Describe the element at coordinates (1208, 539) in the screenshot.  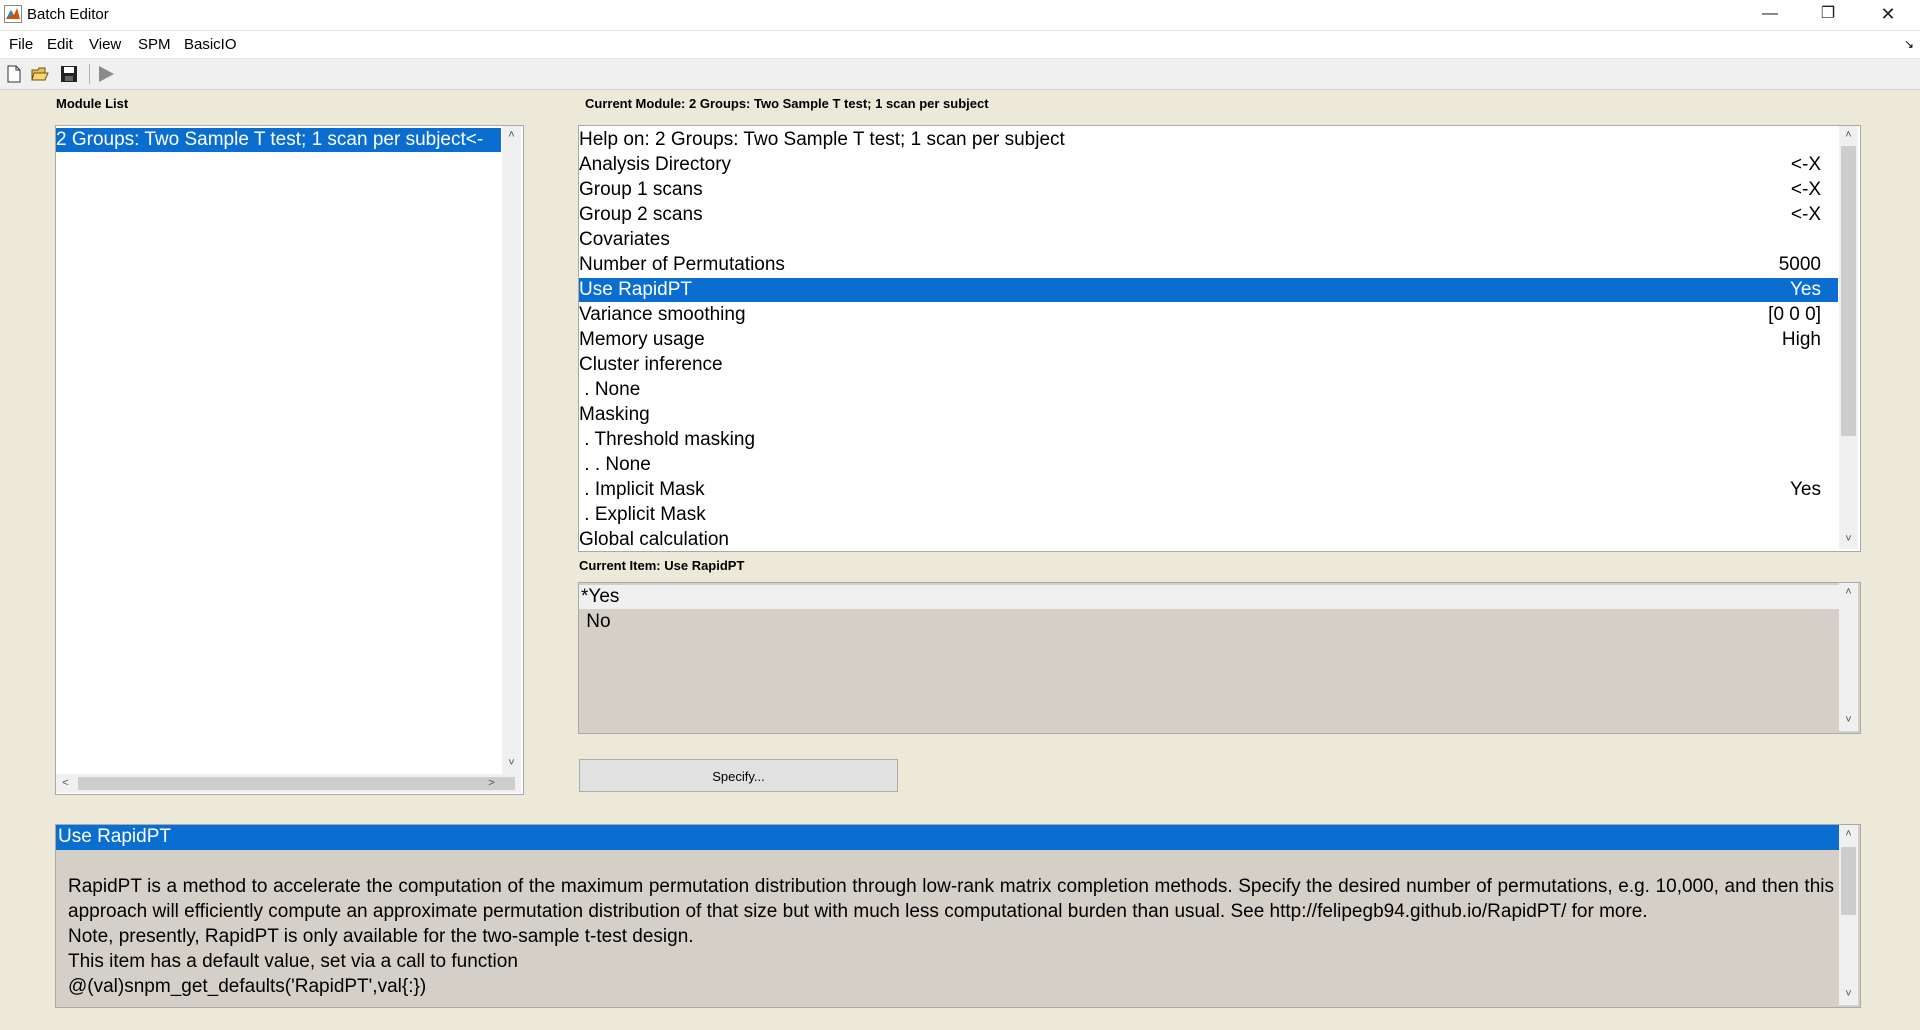
I see `module-row: Global calculation` at that location.